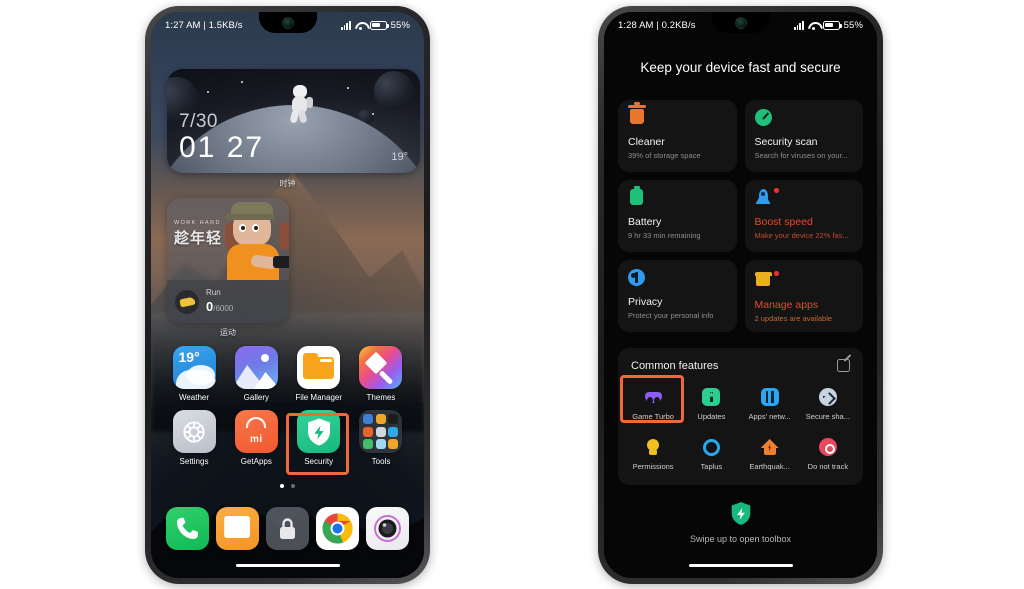 Image resolution: width=1024 pixels, height=589 pixels. I want to click on file-manager-icon, so click(319, 367).